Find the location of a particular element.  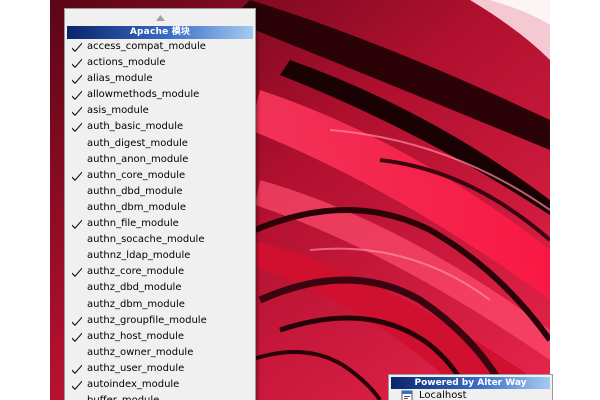

module-menu-item: allowmethods_module is located at coordinates (160, 95).